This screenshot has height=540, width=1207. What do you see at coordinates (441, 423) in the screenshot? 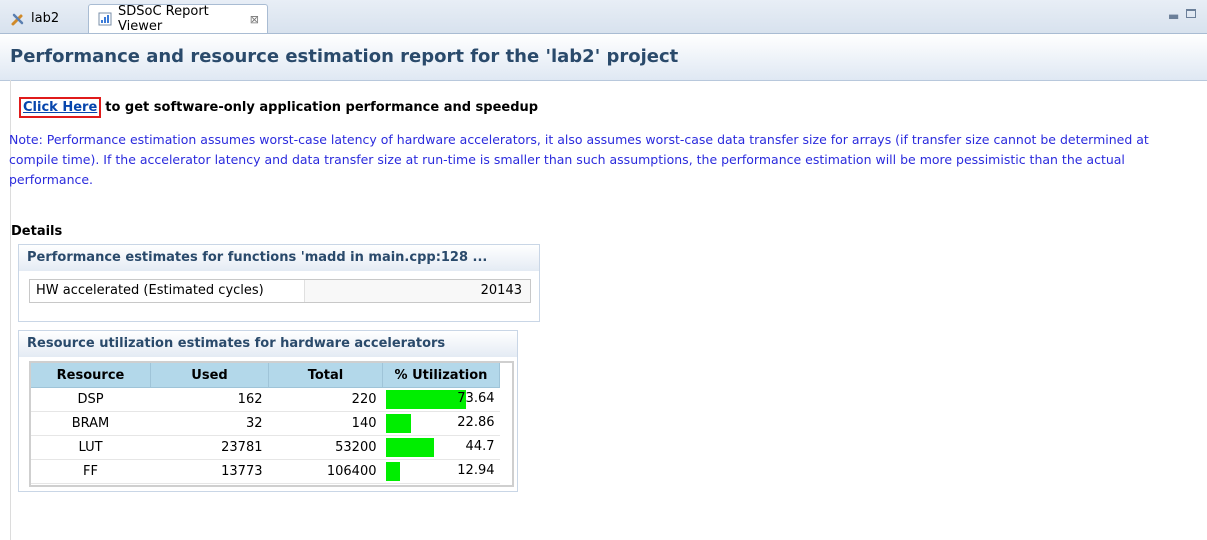
I see `cell-utilization: 22.86` at bounding box center [441, 423].